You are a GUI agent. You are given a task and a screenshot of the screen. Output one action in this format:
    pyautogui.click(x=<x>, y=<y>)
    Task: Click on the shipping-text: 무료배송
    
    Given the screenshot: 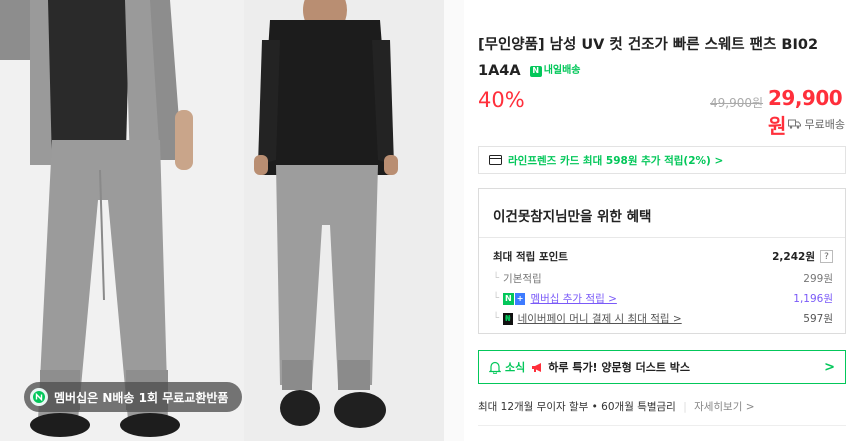 What is the action you would take?
    pyautogui.click(x=824, y=124)
    